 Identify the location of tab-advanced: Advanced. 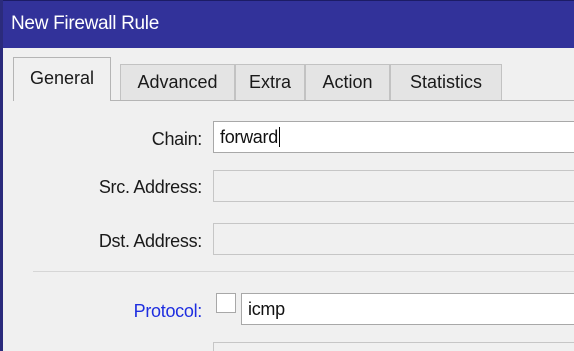
(177, 82).